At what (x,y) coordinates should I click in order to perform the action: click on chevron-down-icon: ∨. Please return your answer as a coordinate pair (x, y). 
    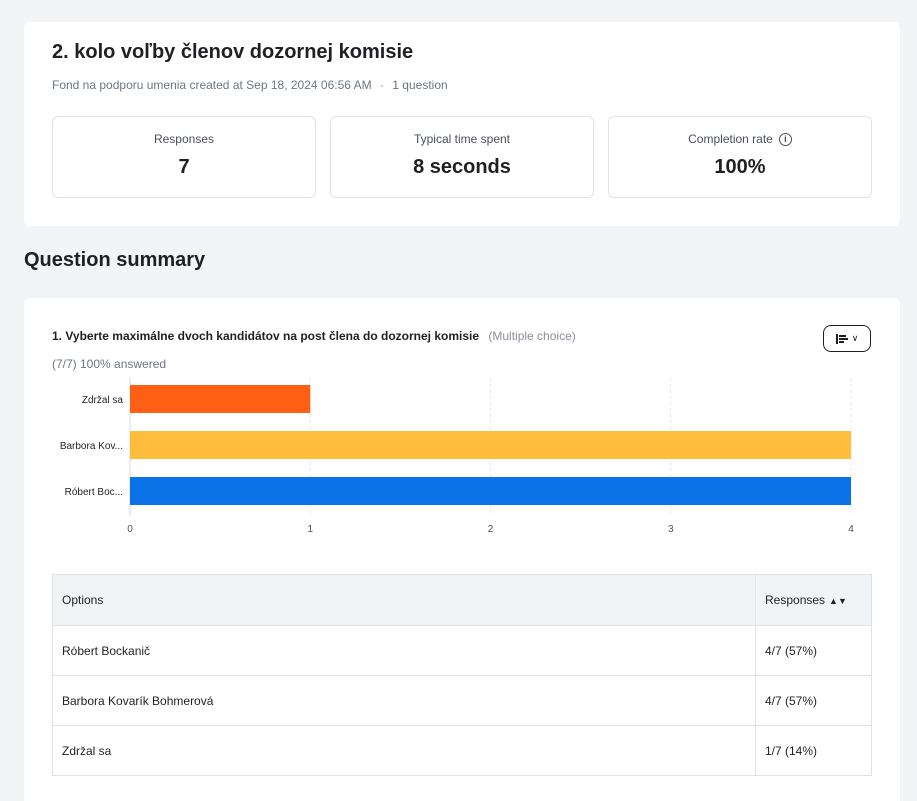
    Looking at the image, I should click on (855, 338).